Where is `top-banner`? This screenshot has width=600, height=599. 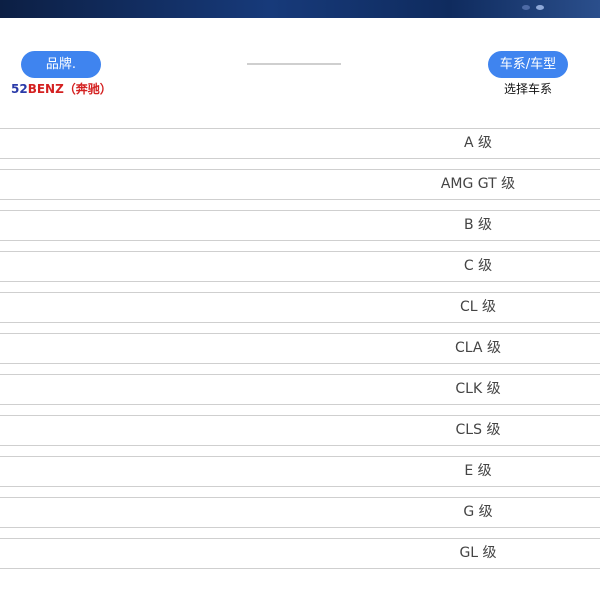
top-banner is located at coordinates (300, 9).